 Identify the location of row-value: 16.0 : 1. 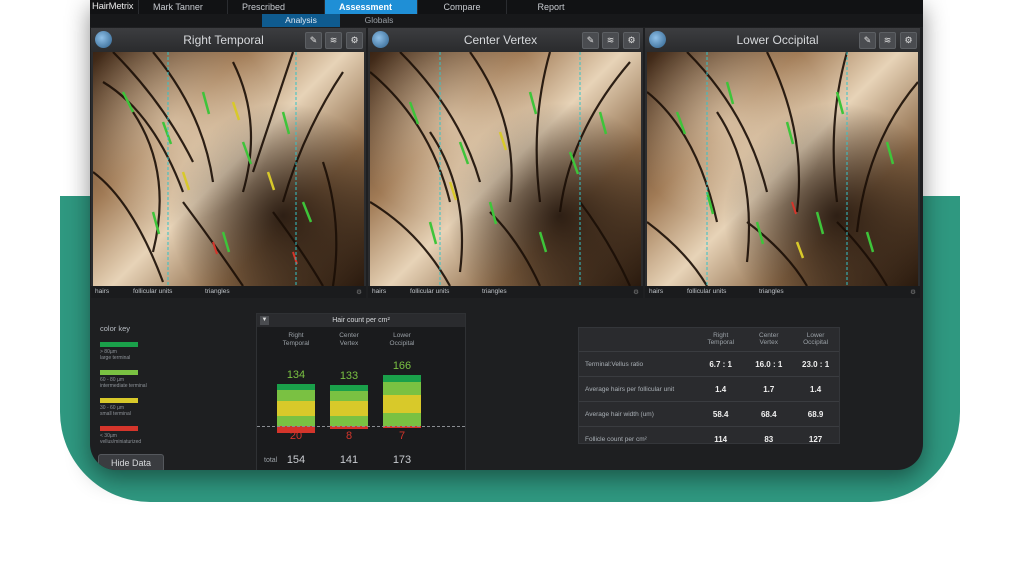
(769, 364).